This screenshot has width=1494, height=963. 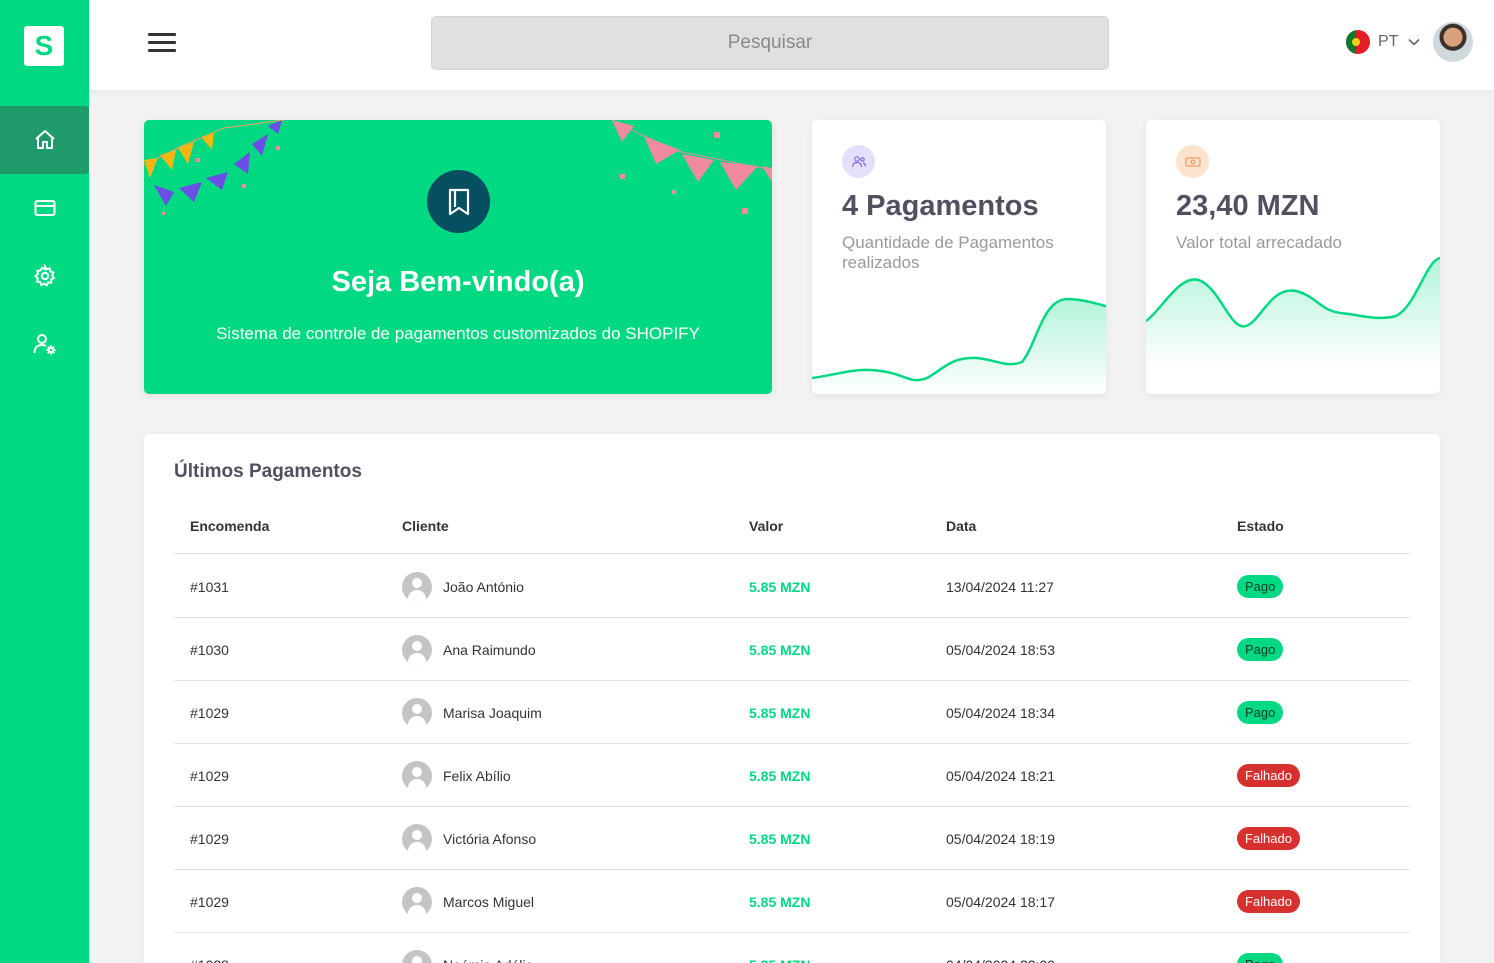 I want to click on date-cell: 05/04/2024 18:17, so click(x=1000, y=901).